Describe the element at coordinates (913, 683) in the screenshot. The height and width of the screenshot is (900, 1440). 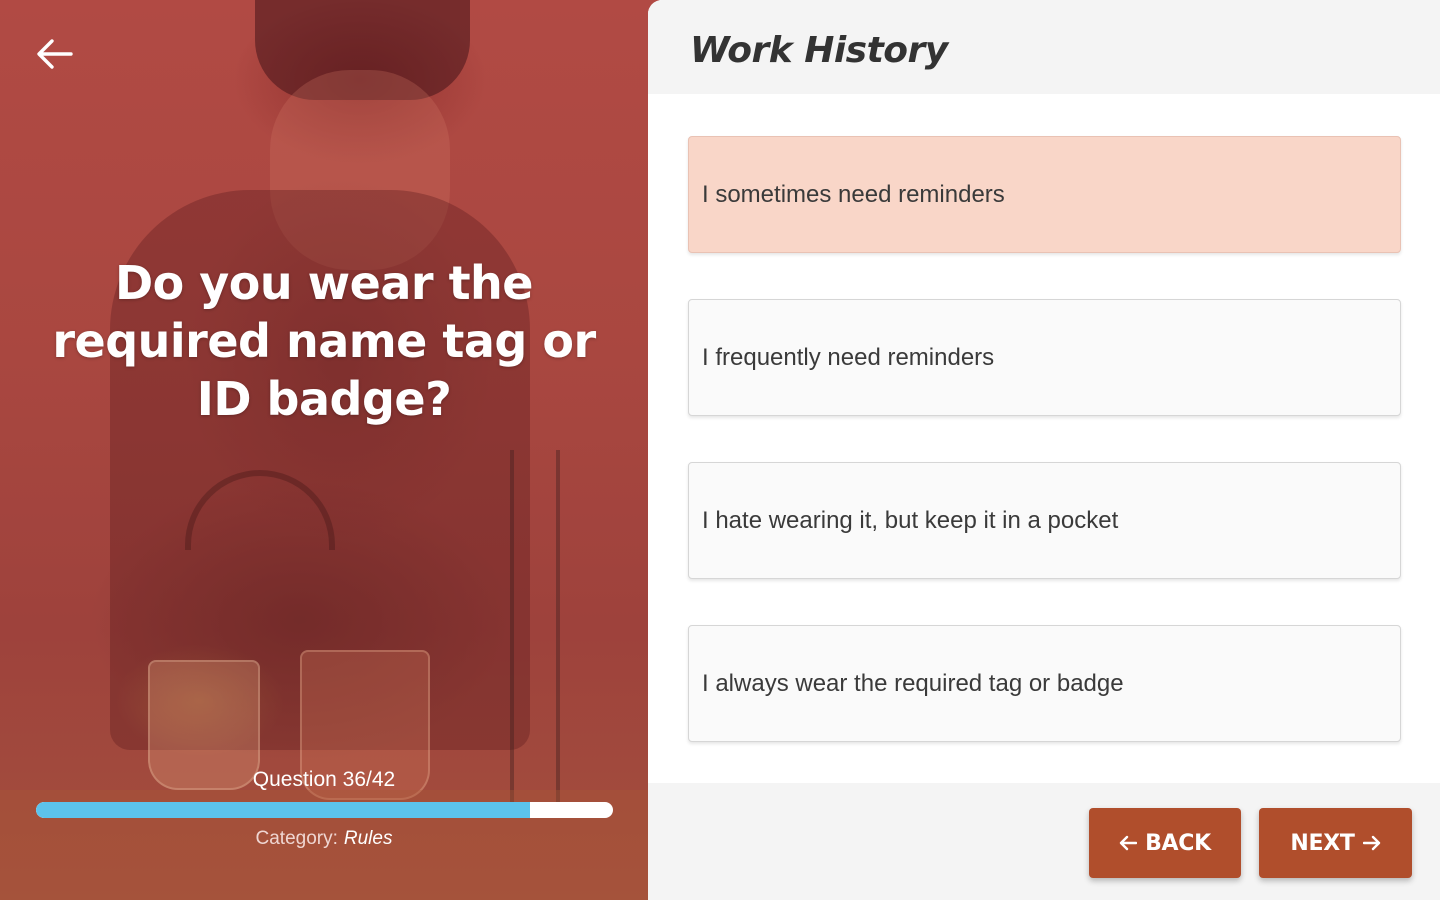
I see `answer-option-label: I always wear the required tag or badge` at that location.